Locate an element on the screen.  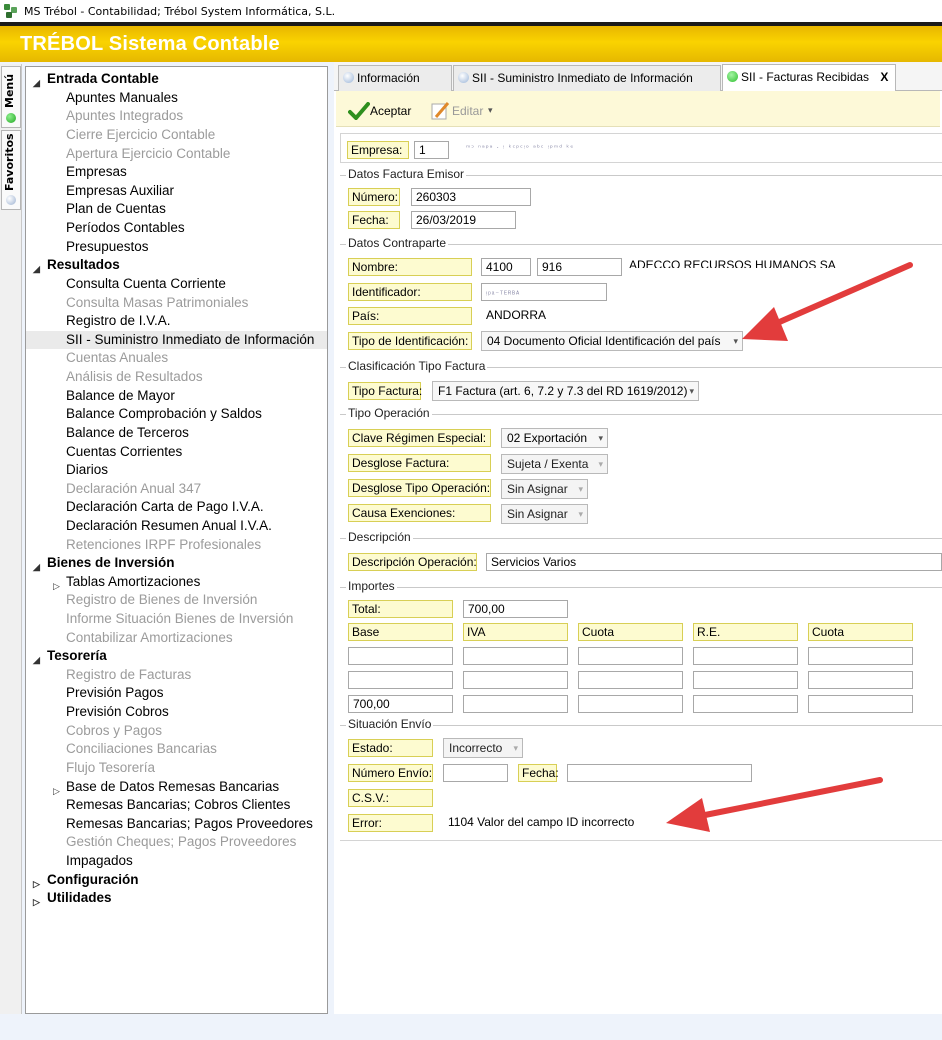
collapsed-icon: ▷ is located at coordinates (36, 902).